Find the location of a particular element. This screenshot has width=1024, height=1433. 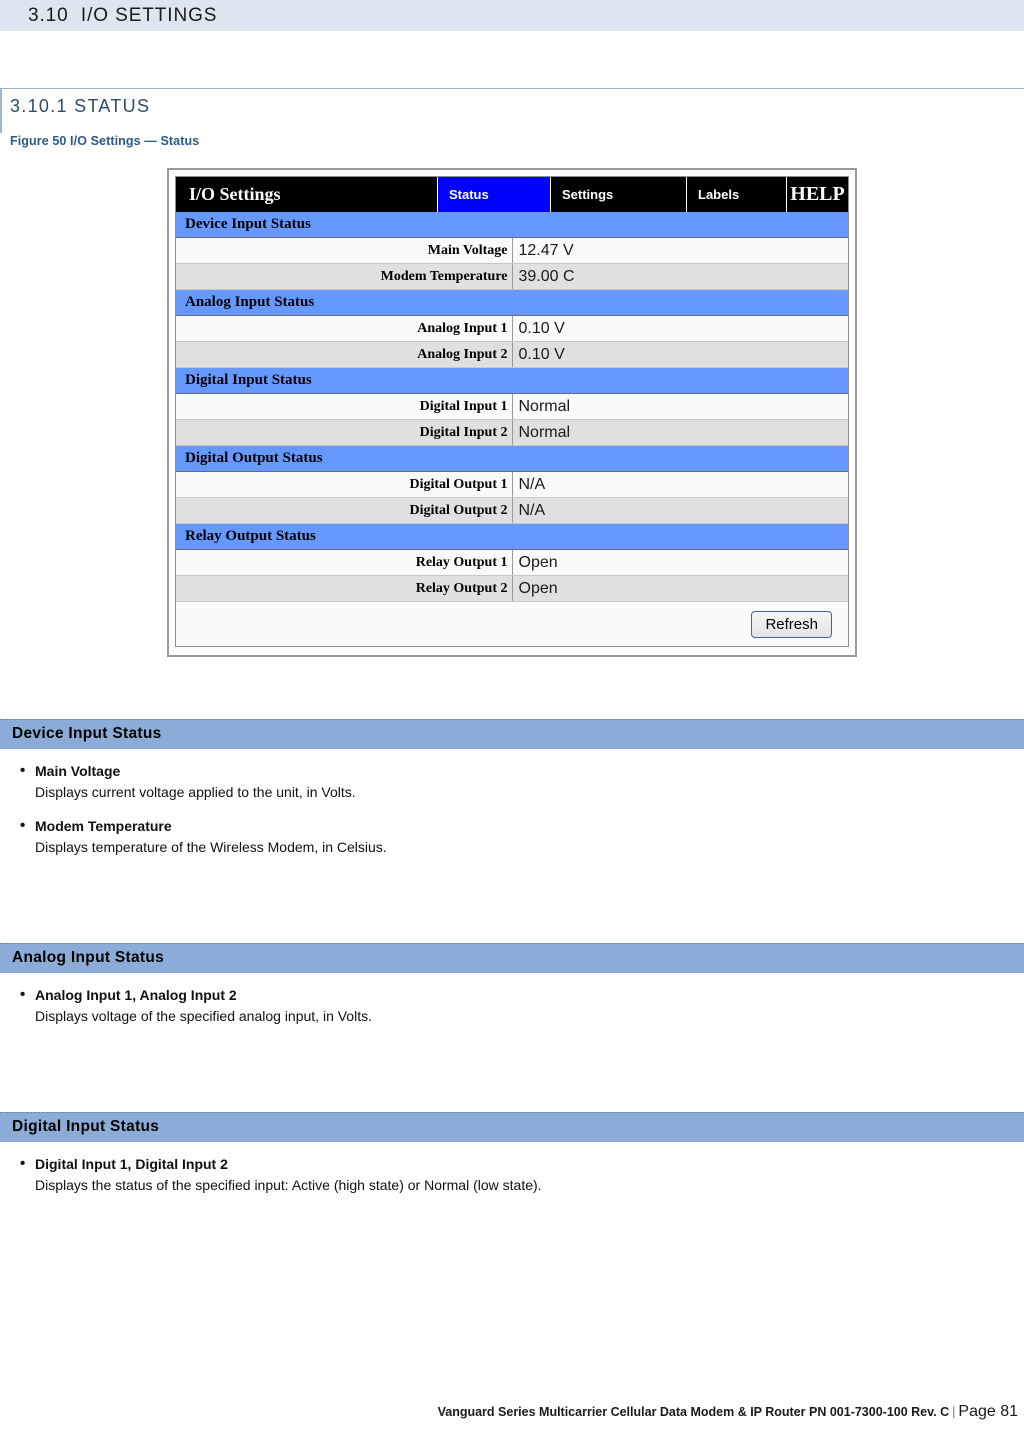

table-section-header-row: Device Input Status is located at coordinates (512, 225).